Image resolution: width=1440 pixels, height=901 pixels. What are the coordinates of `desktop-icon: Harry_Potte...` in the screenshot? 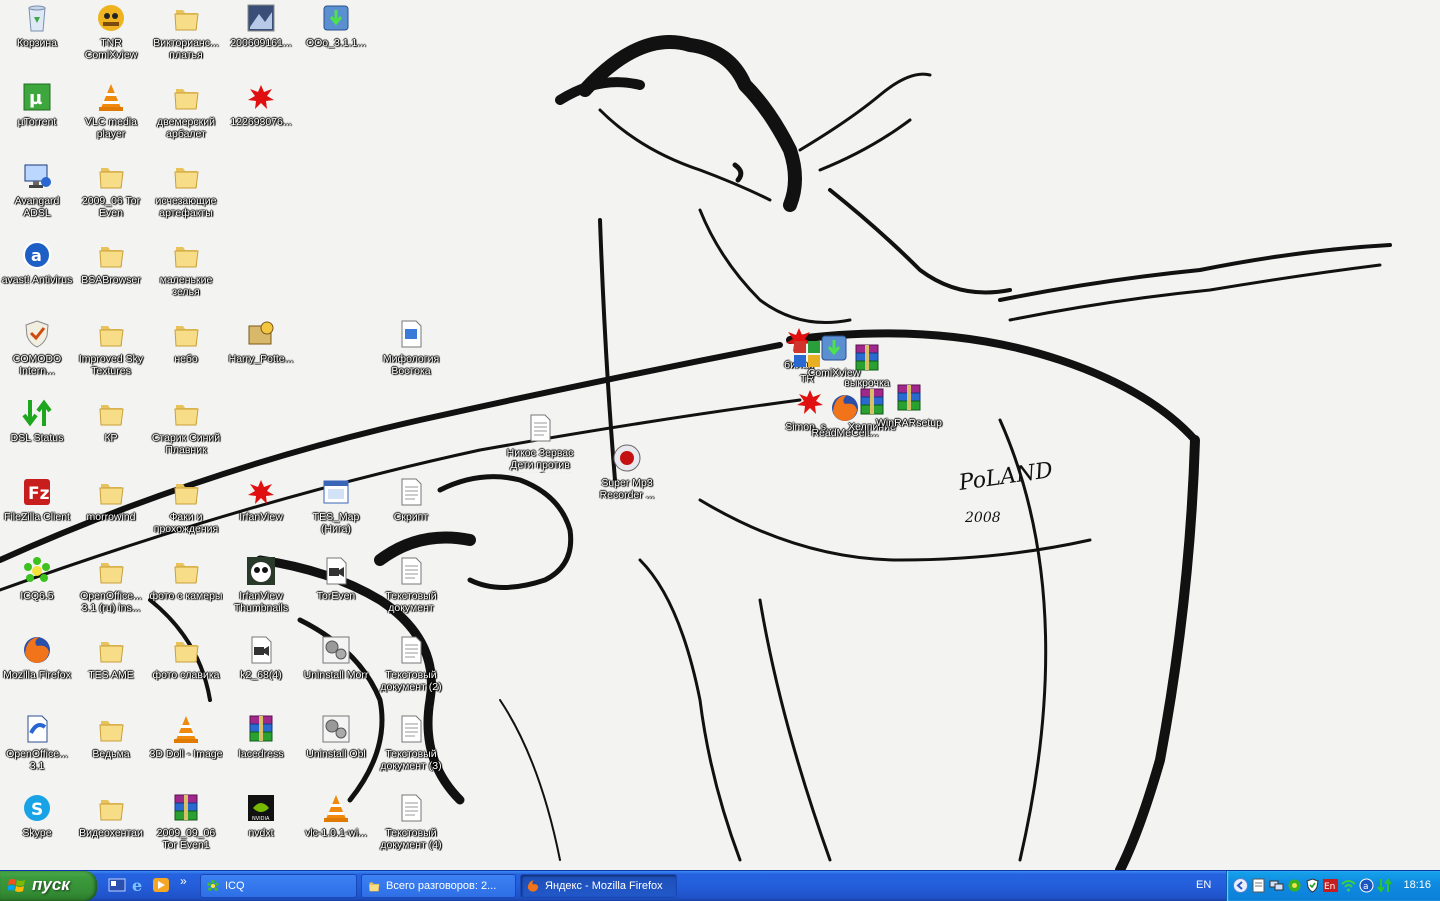 It's located at (261, 341).